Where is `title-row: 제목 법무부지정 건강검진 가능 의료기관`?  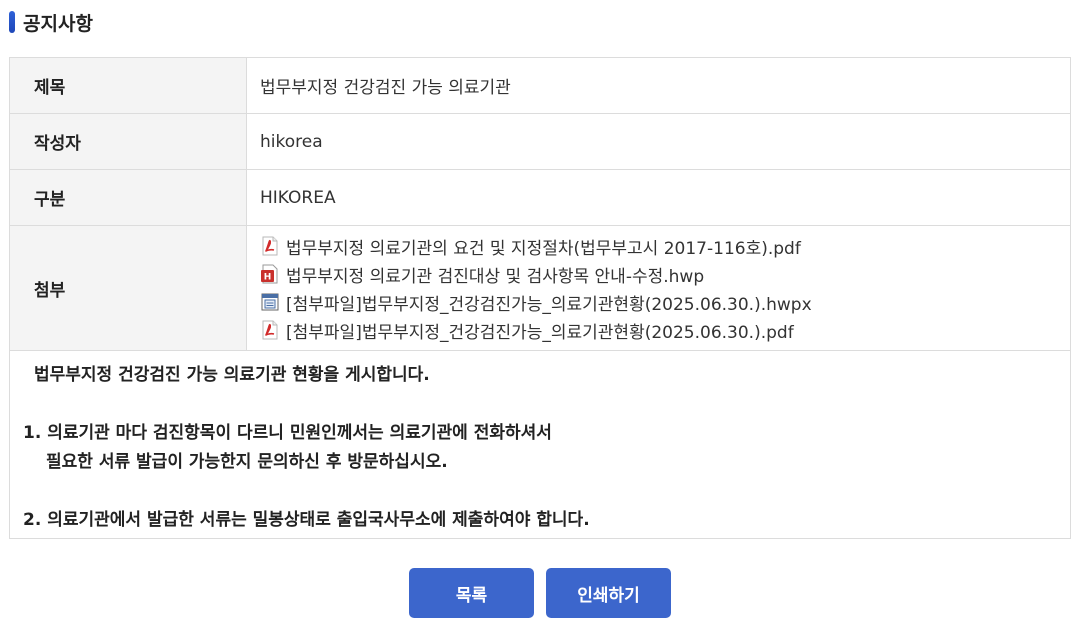 title-row: 제목 법무부지정 건강검진 가능 의료기관 is located at coordinates (540, 85).